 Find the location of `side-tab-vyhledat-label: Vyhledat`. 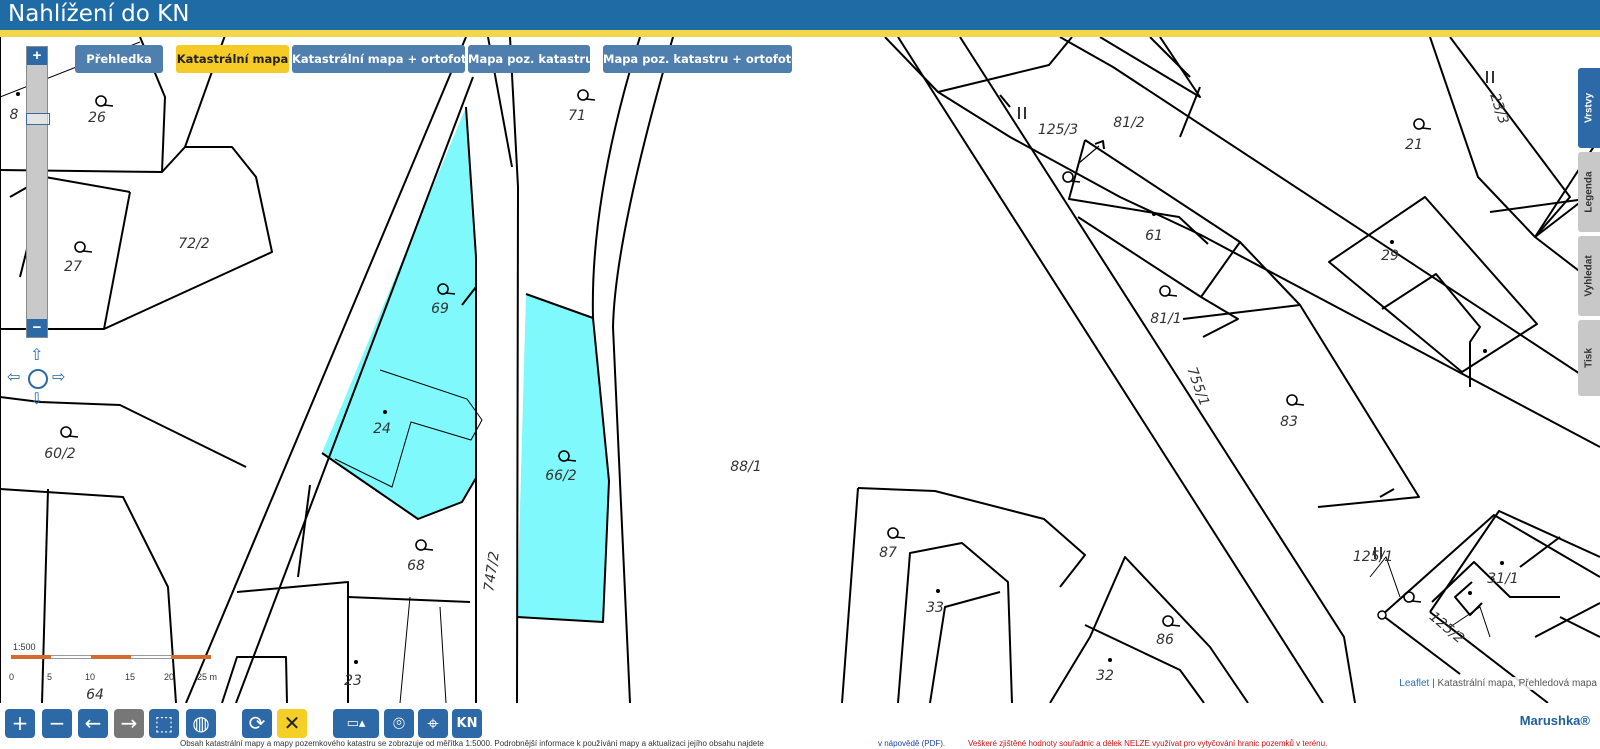

side-tab-vyhledat-label: Vyhledat is located at coordinates (1589, 276).